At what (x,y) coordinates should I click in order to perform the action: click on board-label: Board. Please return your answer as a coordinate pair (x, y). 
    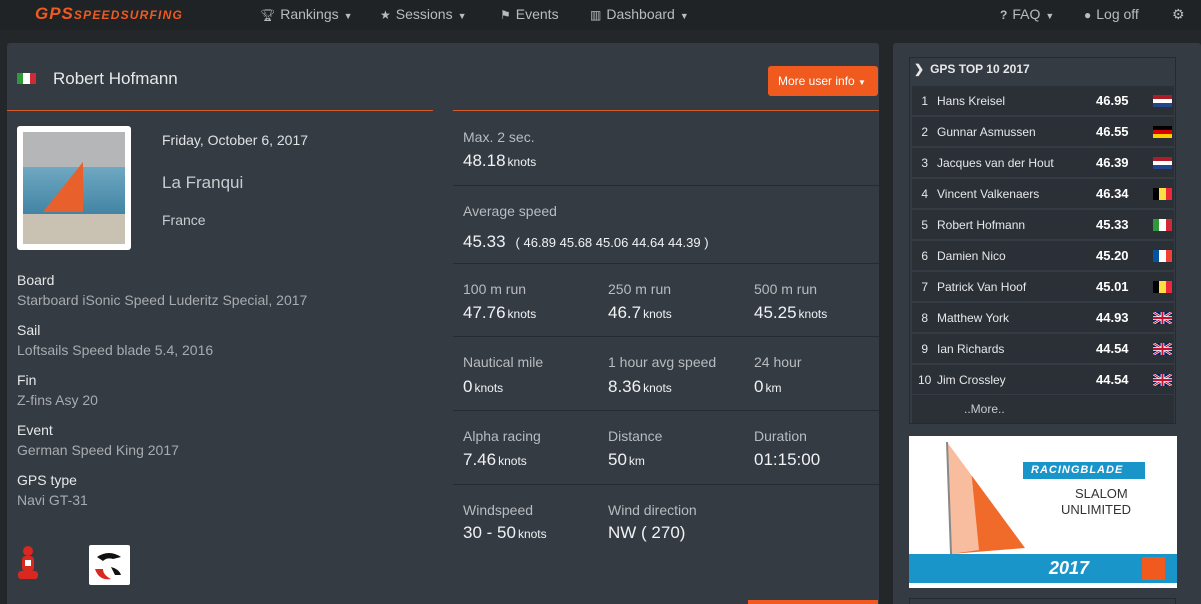
    Looking at the image, I should click on (36, 280).